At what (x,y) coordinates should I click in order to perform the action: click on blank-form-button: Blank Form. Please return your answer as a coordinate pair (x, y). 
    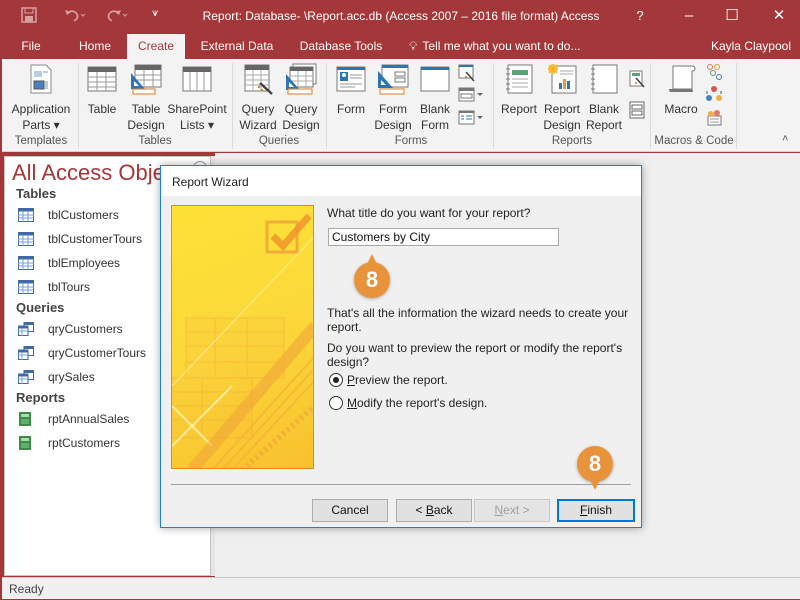
    Looking at the image, I should click on (435, 98).